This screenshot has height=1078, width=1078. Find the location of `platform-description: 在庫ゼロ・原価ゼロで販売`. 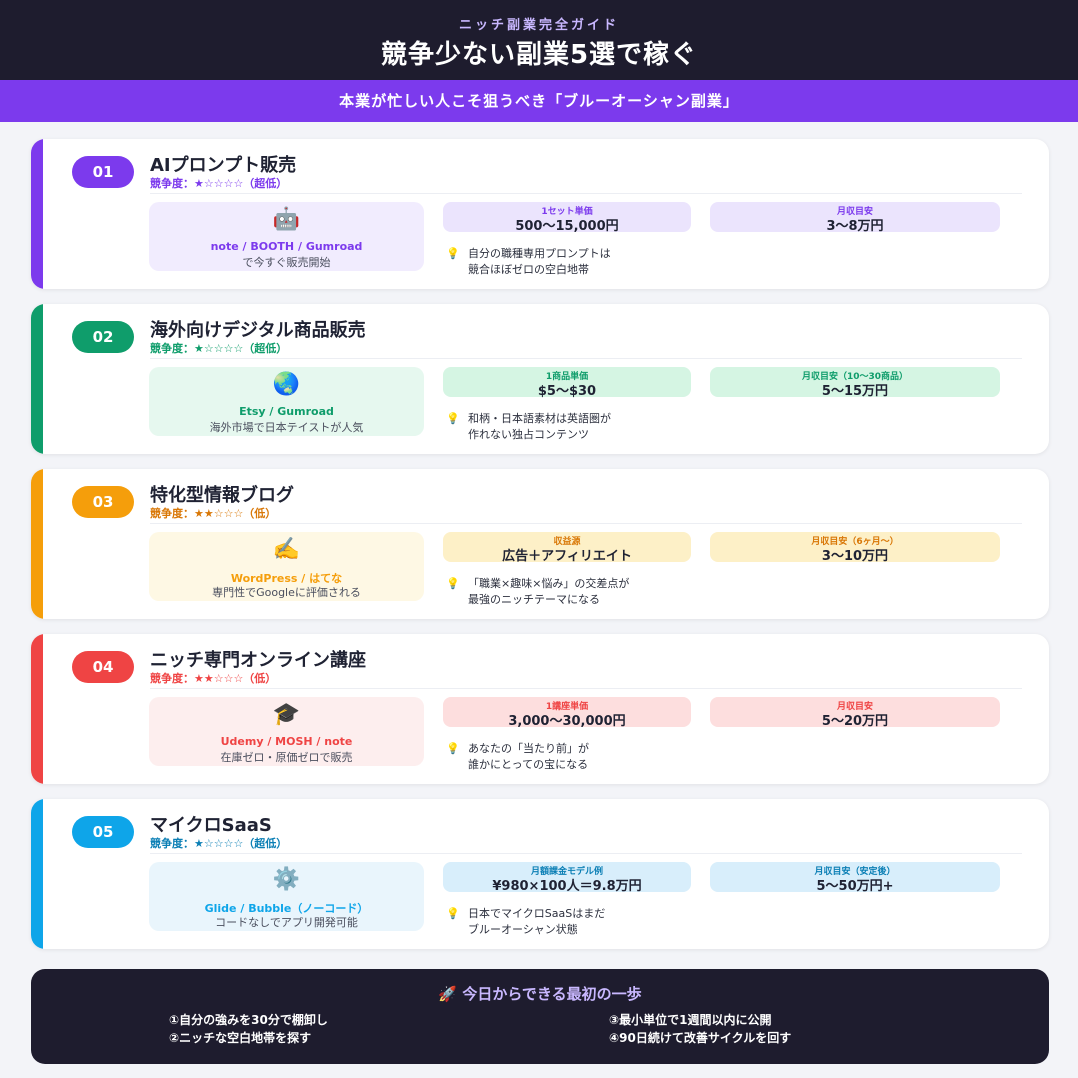

platform-description: 在庫ゼロ・原価ゼロで販売 is located at coordinates (286, 757).